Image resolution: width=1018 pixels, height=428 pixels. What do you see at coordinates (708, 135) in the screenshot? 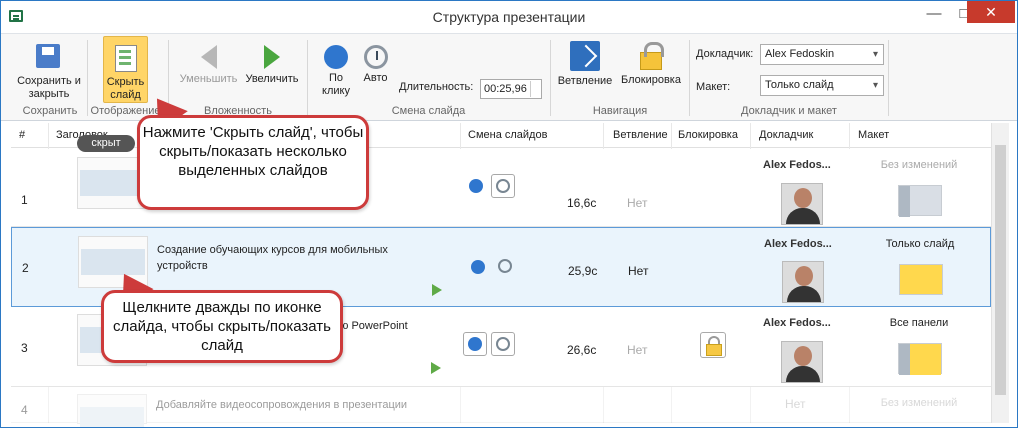
I see `column-lock: Блокировка` at bounding box center [708, 135].